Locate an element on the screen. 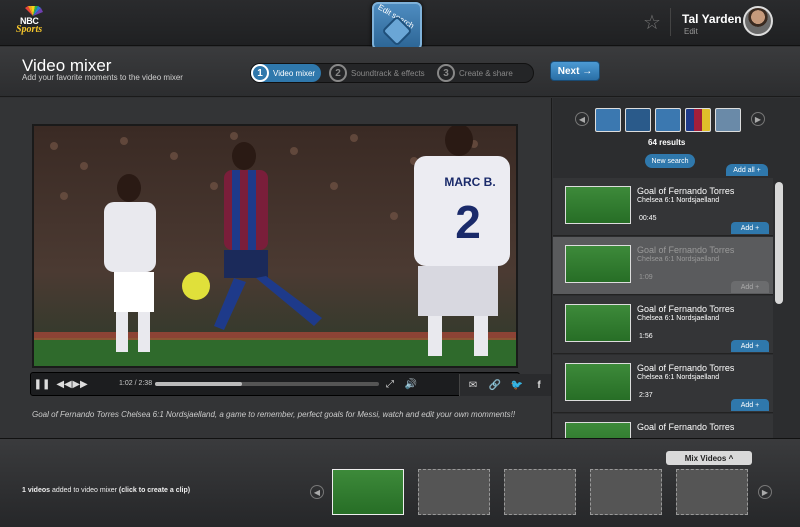  filter-thumb-selected is located at coordinates (698, 120).